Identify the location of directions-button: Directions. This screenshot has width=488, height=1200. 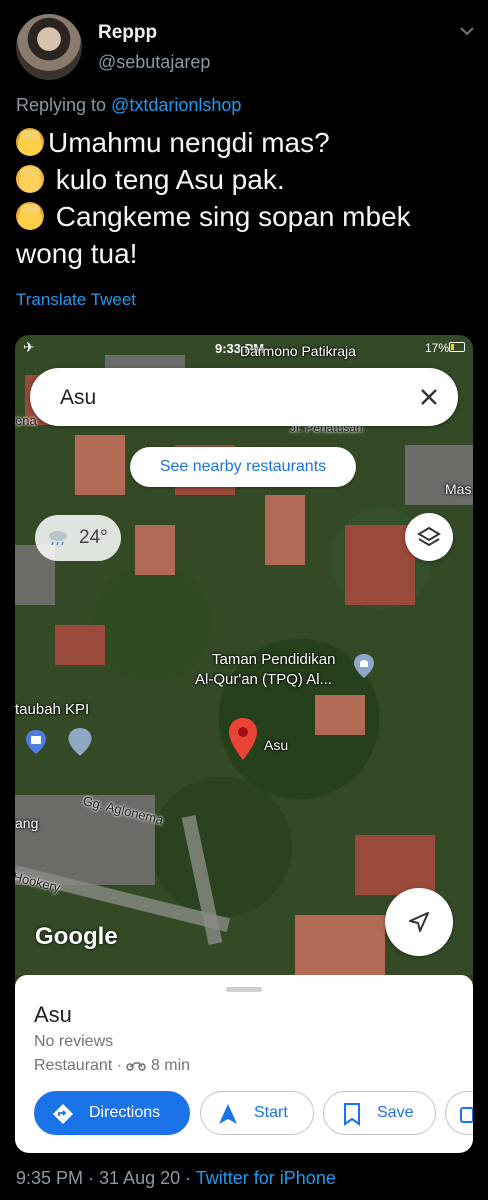
(112, 1113).